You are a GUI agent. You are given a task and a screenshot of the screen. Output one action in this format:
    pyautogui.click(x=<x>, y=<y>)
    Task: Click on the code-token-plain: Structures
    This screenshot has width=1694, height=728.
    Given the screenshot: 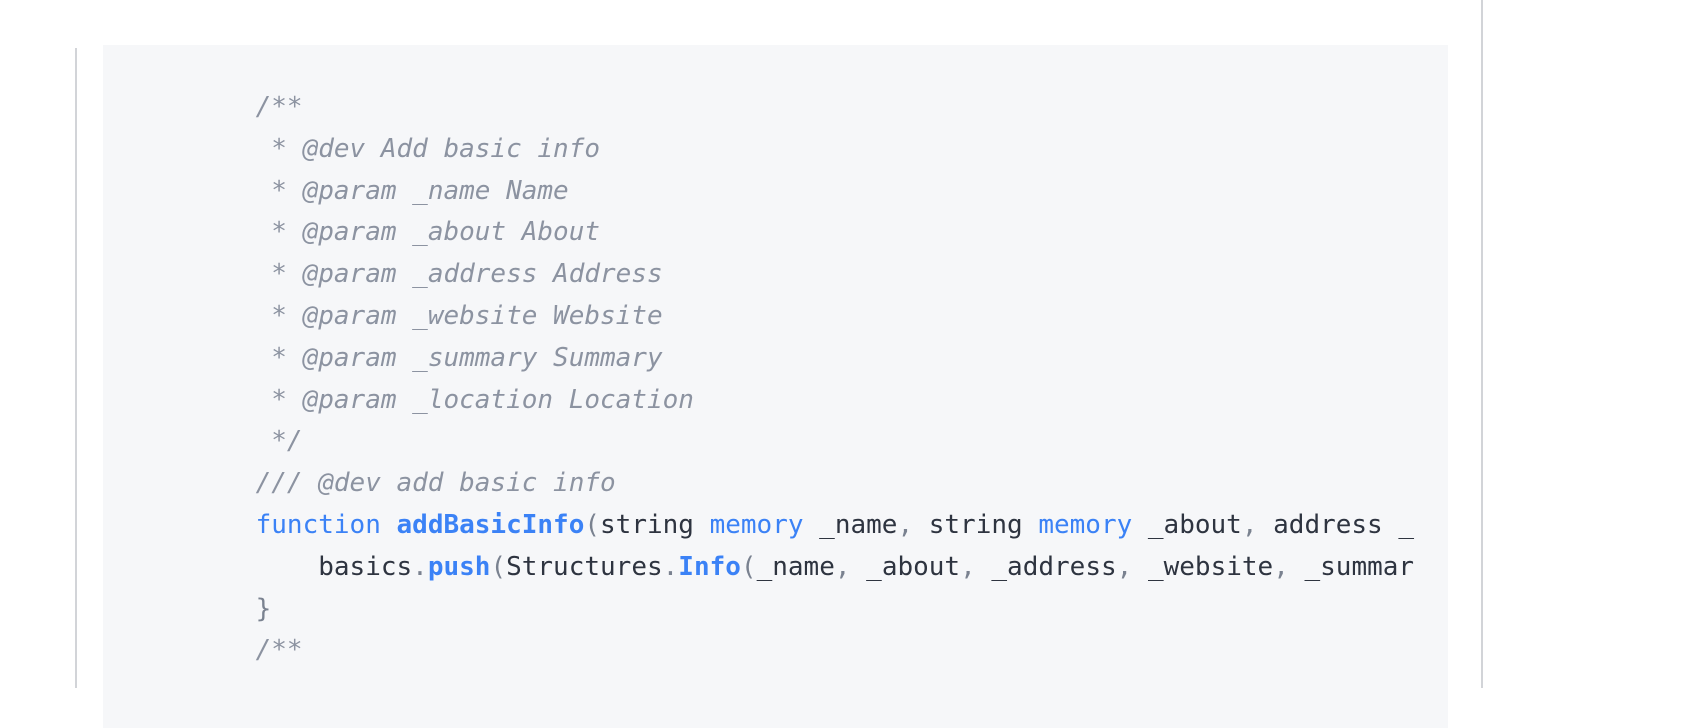 What is the action you would take?
    pyautogui.click(x=584, y=566)
    